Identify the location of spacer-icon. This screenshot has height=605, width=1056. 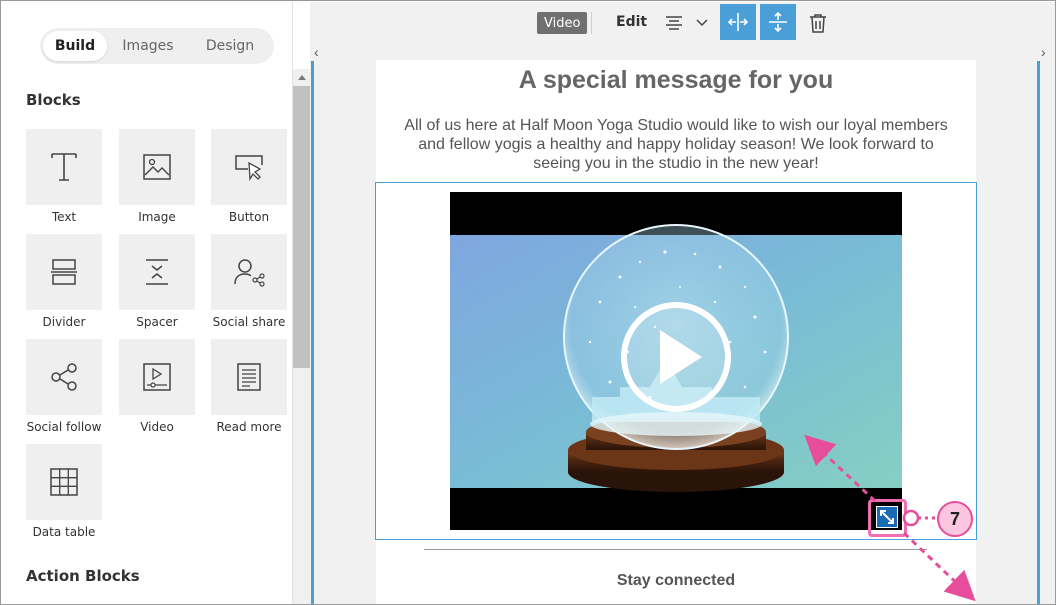
(157, 272).